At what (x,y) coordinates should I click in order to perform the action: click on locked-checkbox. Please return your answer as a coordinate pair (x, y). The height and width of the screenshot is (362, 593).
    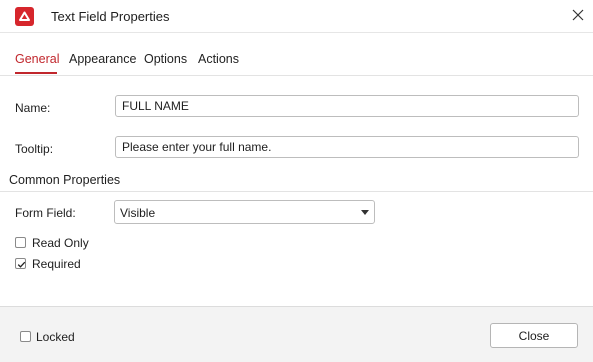
    Looking at the image, I should click on (25, 336).